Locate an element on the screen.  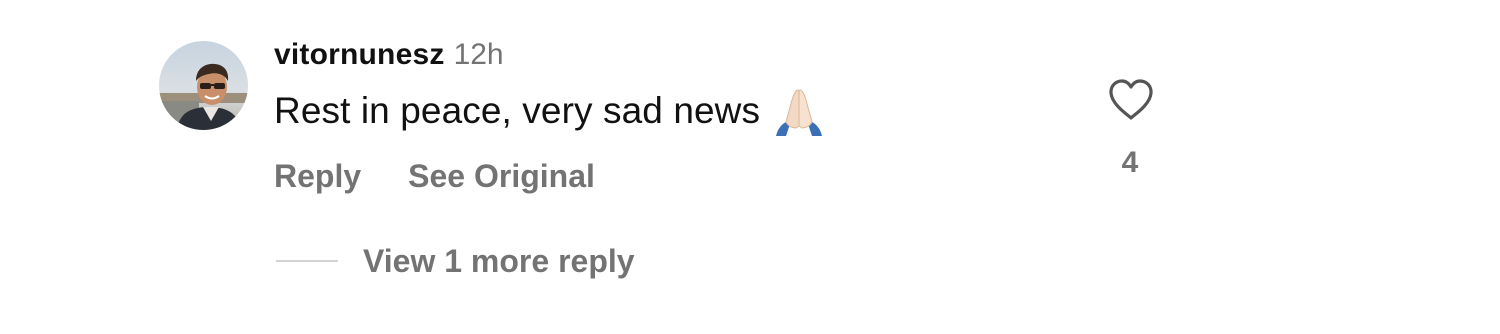
comment-header: vitornunesz 12h is located at coordinates (389, 58).